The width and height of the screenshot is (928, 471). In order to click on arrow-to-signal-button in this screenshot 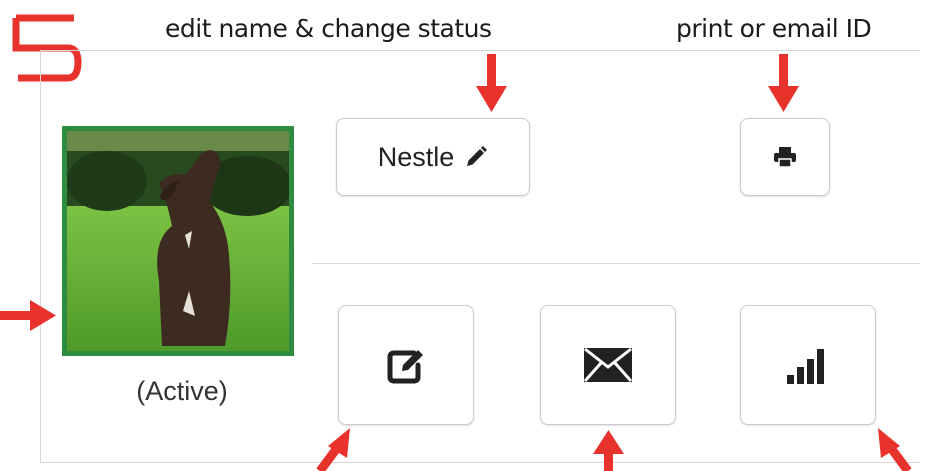, I will do `click(895, 449)`.